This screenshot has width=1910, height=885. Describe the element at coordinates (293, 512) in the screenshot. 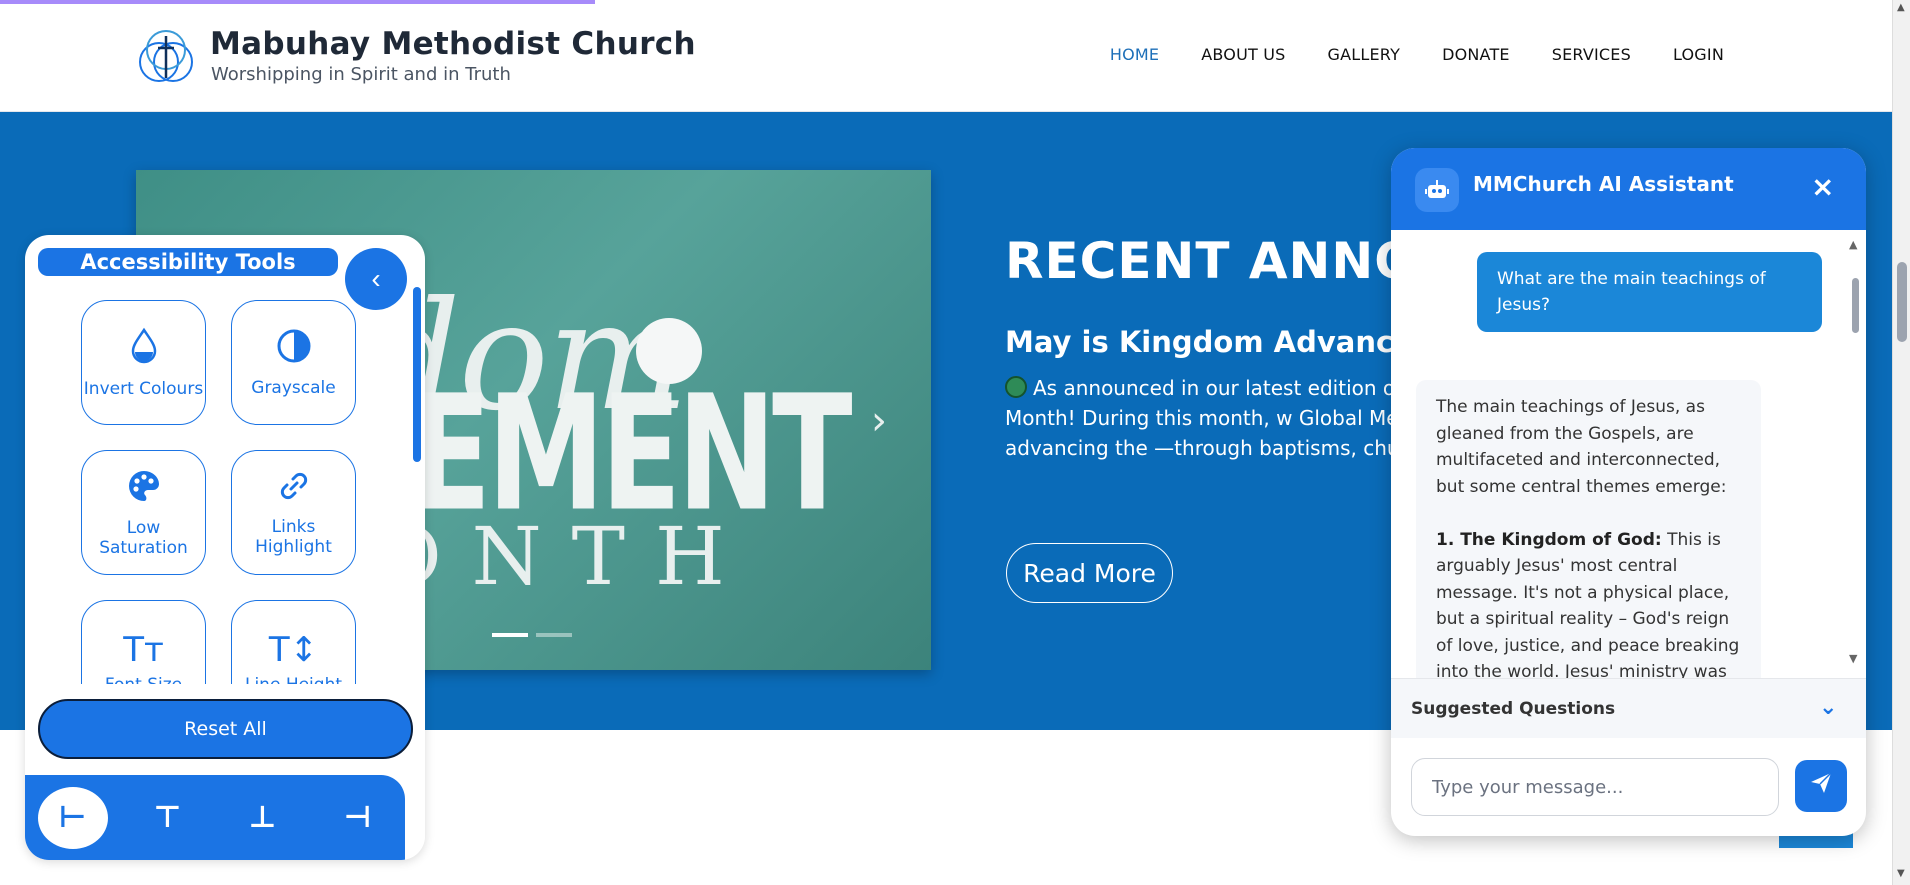

I see `links-highlight-button: Links Highlight` at that location.